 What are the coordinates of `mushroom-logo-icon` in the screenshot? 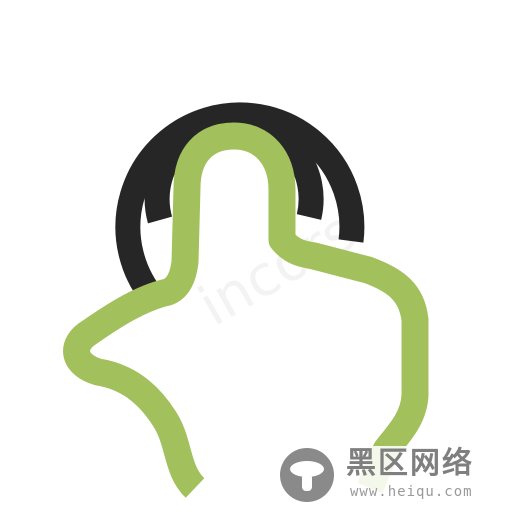 It's located at (307, 475).